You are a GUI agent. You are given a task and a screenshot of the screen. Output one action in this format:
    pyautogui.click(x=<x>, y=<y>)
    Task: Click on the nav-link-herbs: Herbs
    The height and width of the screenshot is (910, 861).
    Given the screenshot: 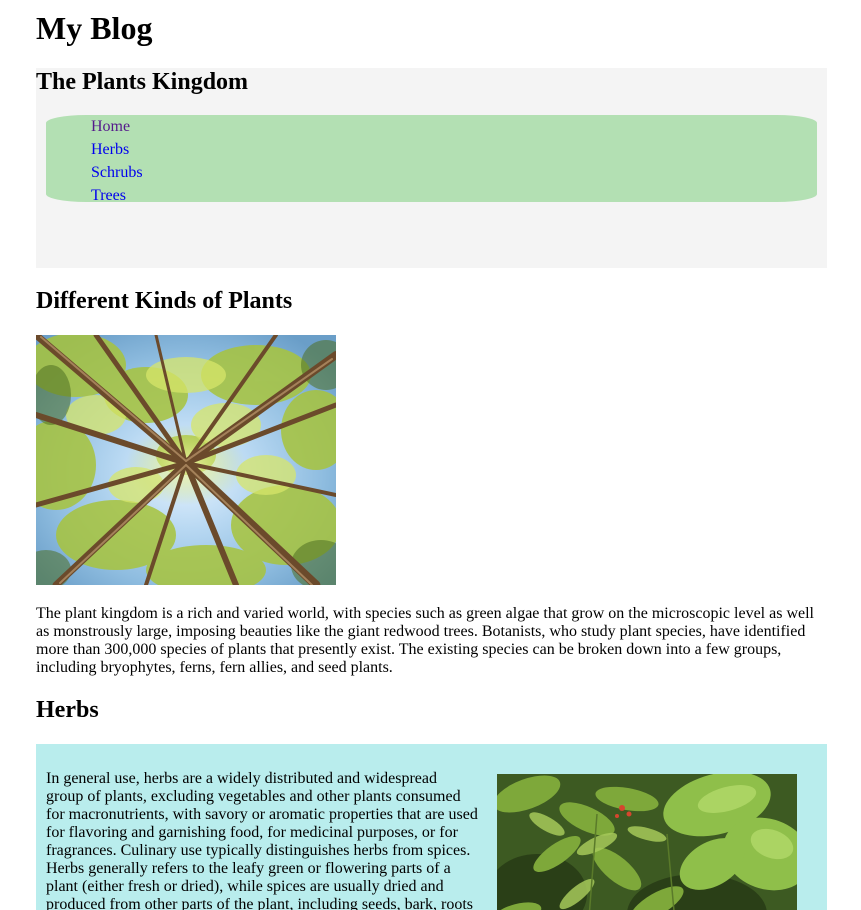 What is the action you would take?
    pyautogui.click(x=110, y=149)
    